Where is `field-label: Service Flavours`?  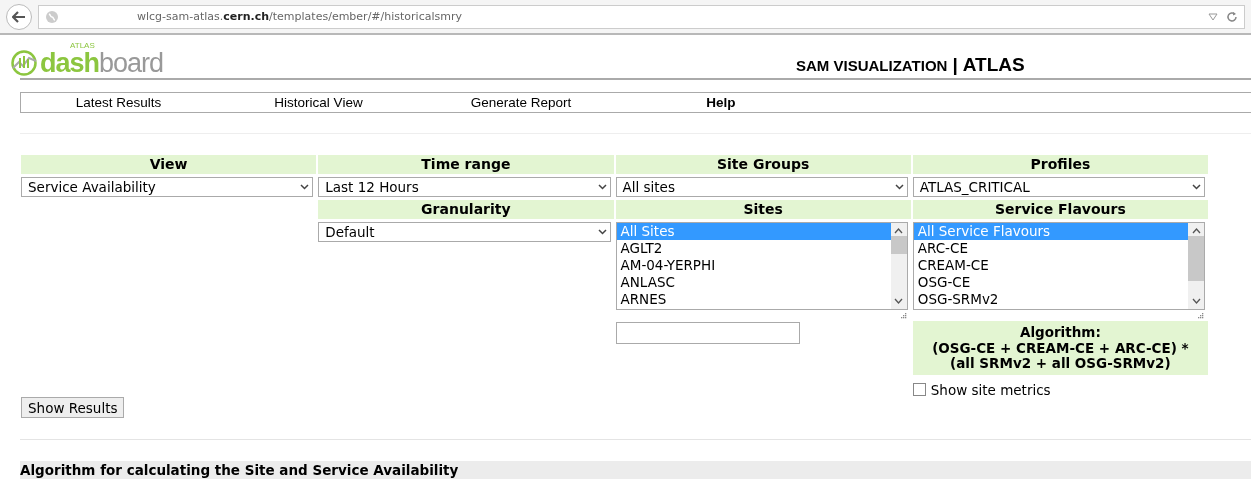
field-label: Service Flavours is located at coordinates (1060, 209).